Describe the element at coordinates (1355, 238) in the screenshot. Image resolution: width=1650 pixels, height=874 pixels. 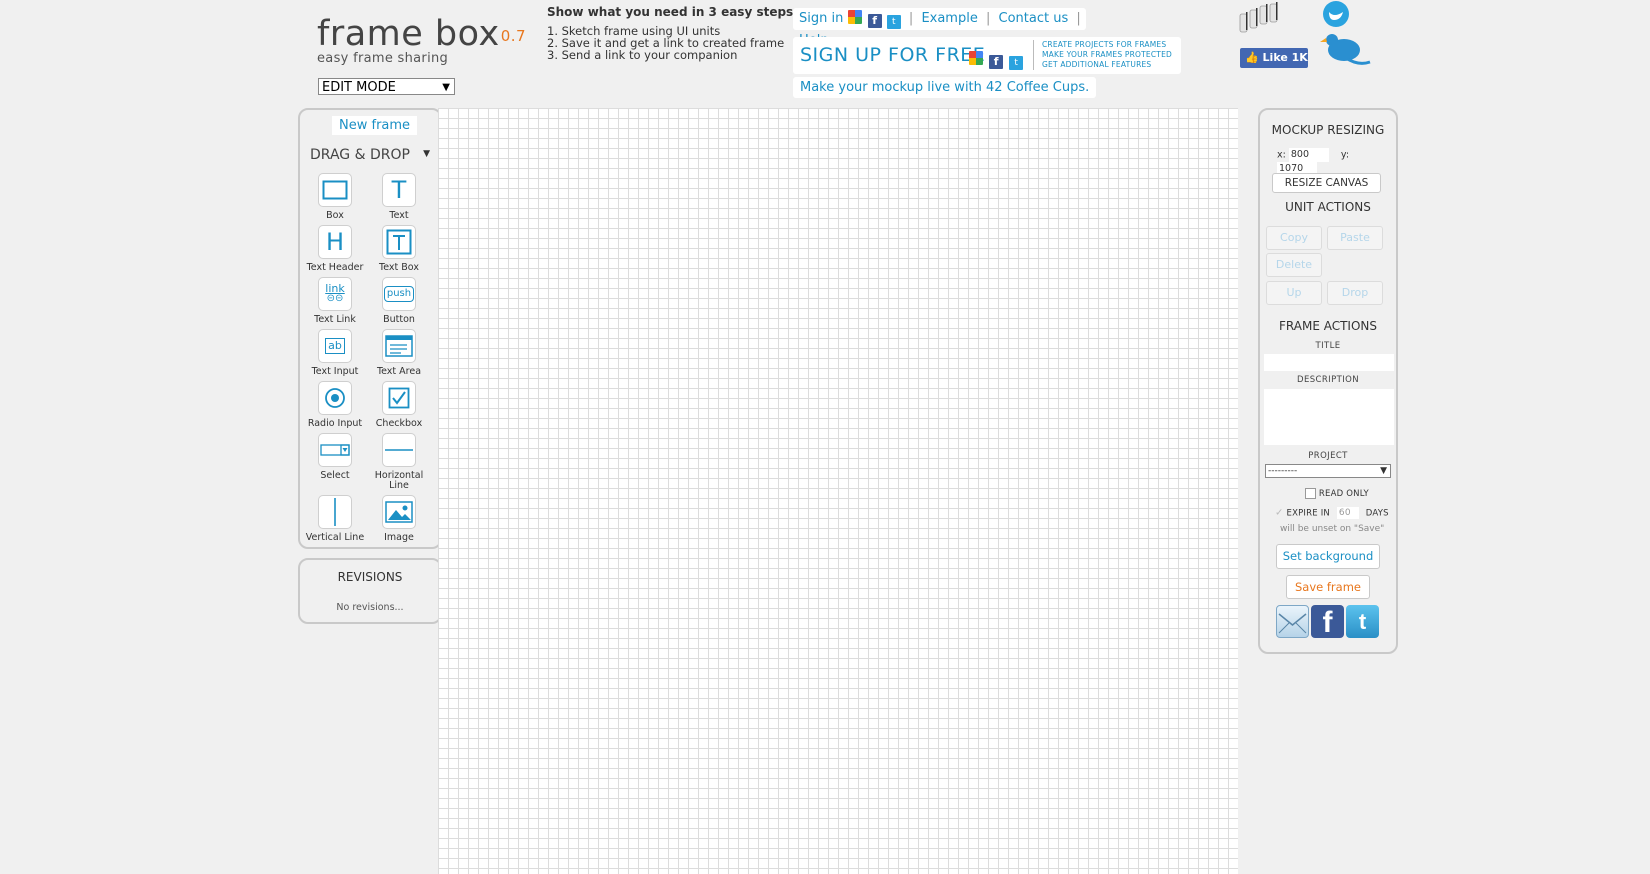
I see `paste-button: Paste` at that location.